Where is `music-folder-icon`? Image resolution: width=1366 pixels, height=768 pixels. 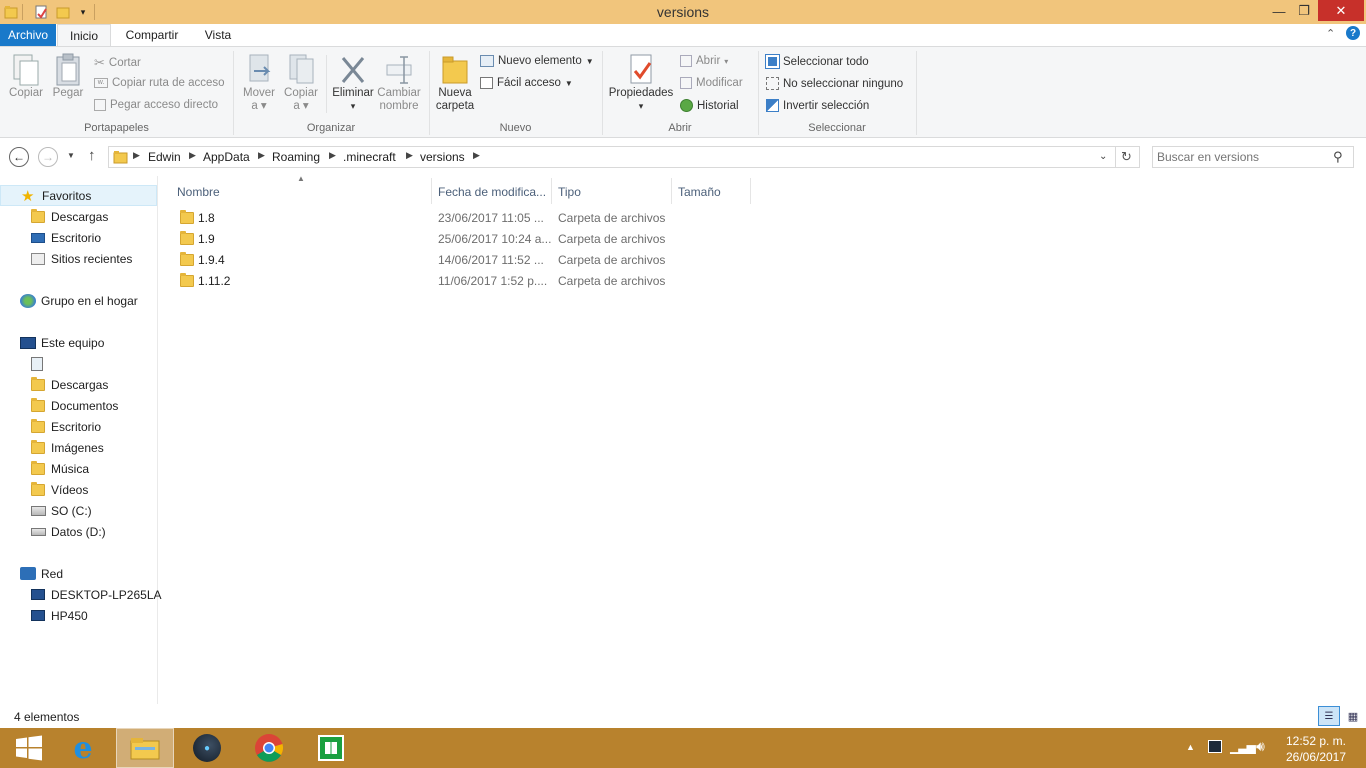 music-folder-icon is located at coordinates (38, 467).